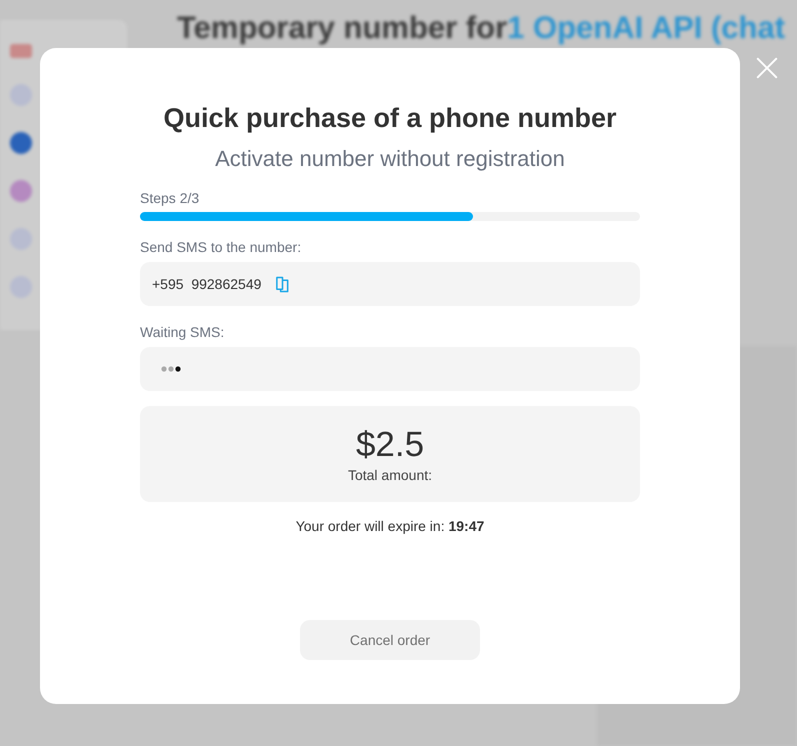  What do you see at coordinates (390, 159) in the screenshot?
I see `dialog-subtitle: Activate number without registration` at bounding box center [390, 159].